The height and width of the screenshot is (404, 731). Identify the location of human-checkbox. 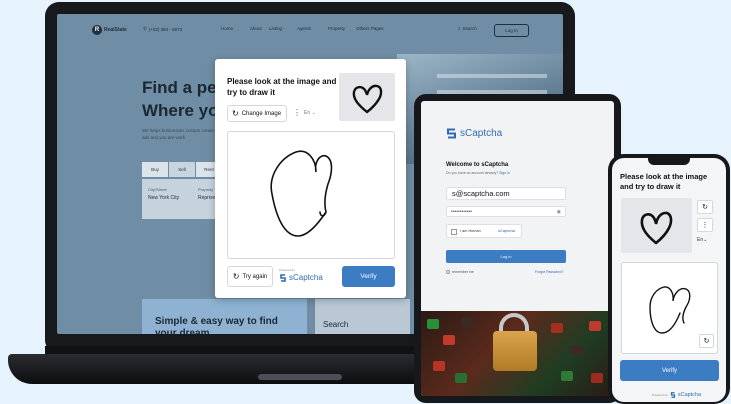
(454, 232).